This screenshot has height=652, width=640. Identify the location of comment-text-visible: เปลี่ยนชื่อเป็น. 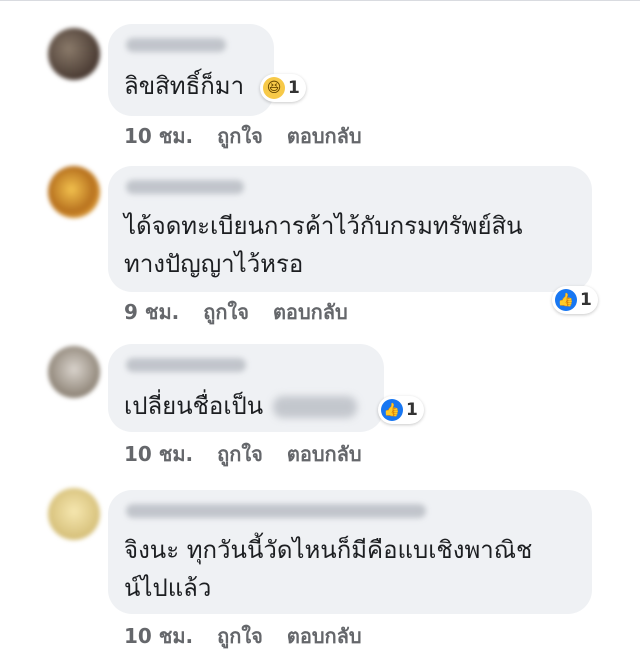
(194, 406).